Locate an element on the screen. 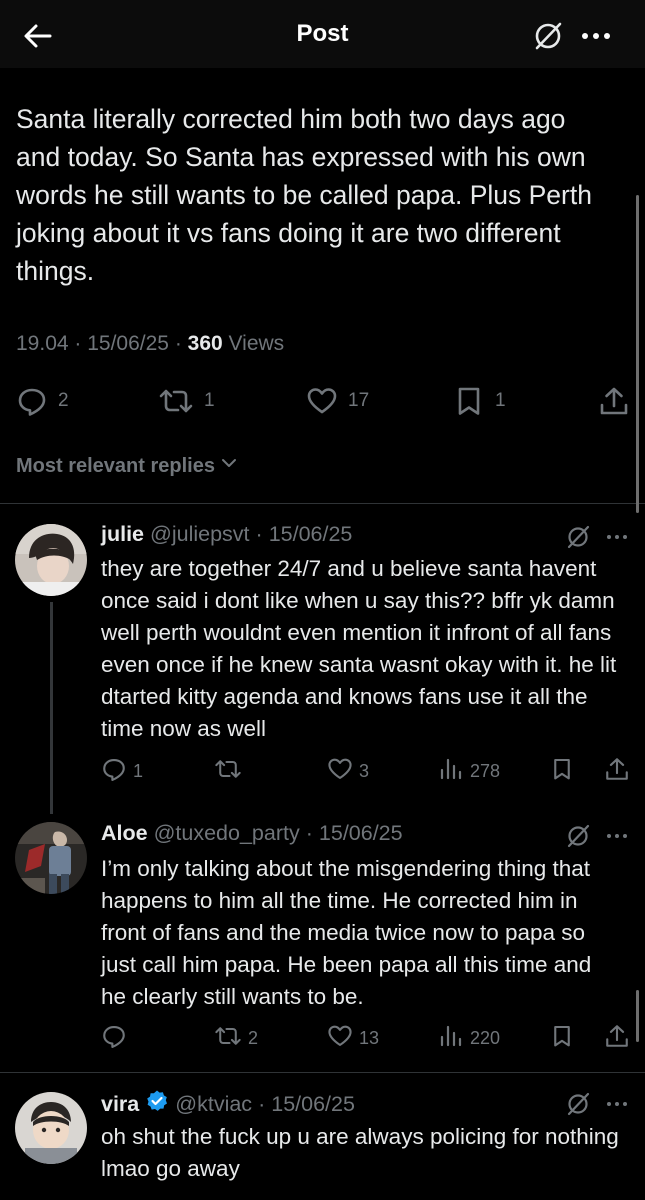 The width and height of the screenshot is (645, 1200). top-bar: Post is located at coordinates (322, 34).